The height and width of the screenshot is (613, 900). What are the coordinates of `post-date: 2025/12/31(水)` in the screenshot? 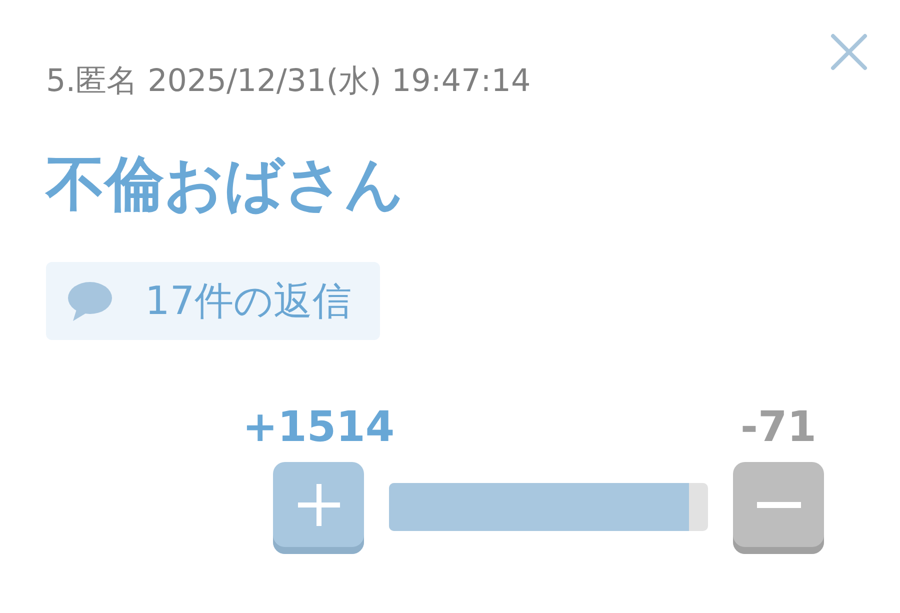 It's located at (265, 81).